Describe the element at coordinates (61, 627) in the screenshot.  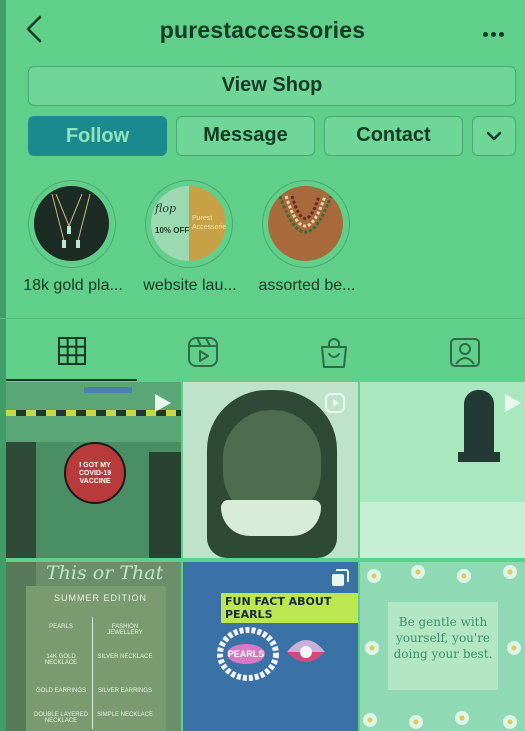
I see `choice-left-1: PEARLS` at that location.